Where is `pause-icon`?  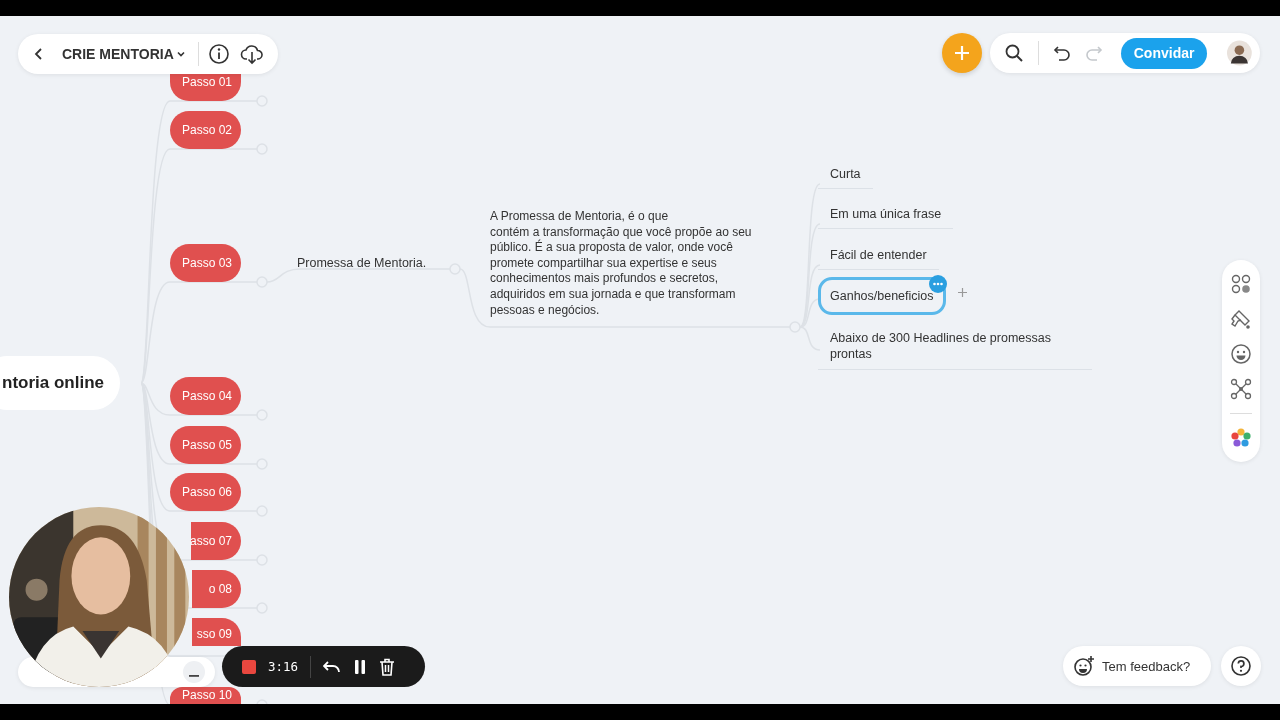
pause-icon is located at coordinates (360, 666).